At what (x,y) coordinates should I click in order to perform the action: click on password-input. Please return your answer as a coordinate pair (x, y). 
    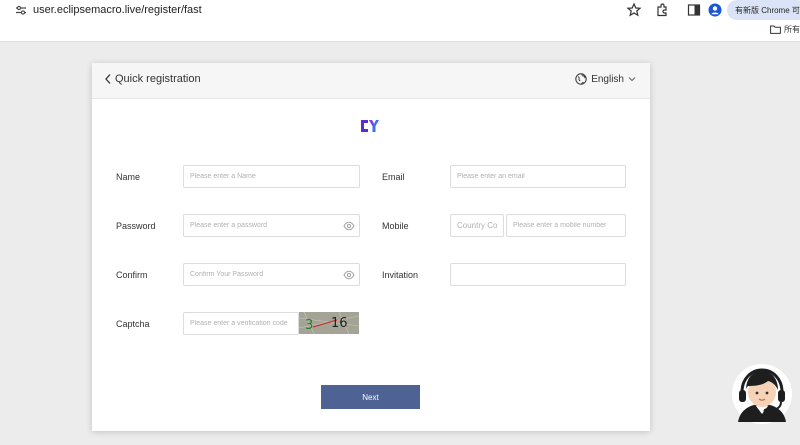
    Looking at the image, I should click on (271, 225).